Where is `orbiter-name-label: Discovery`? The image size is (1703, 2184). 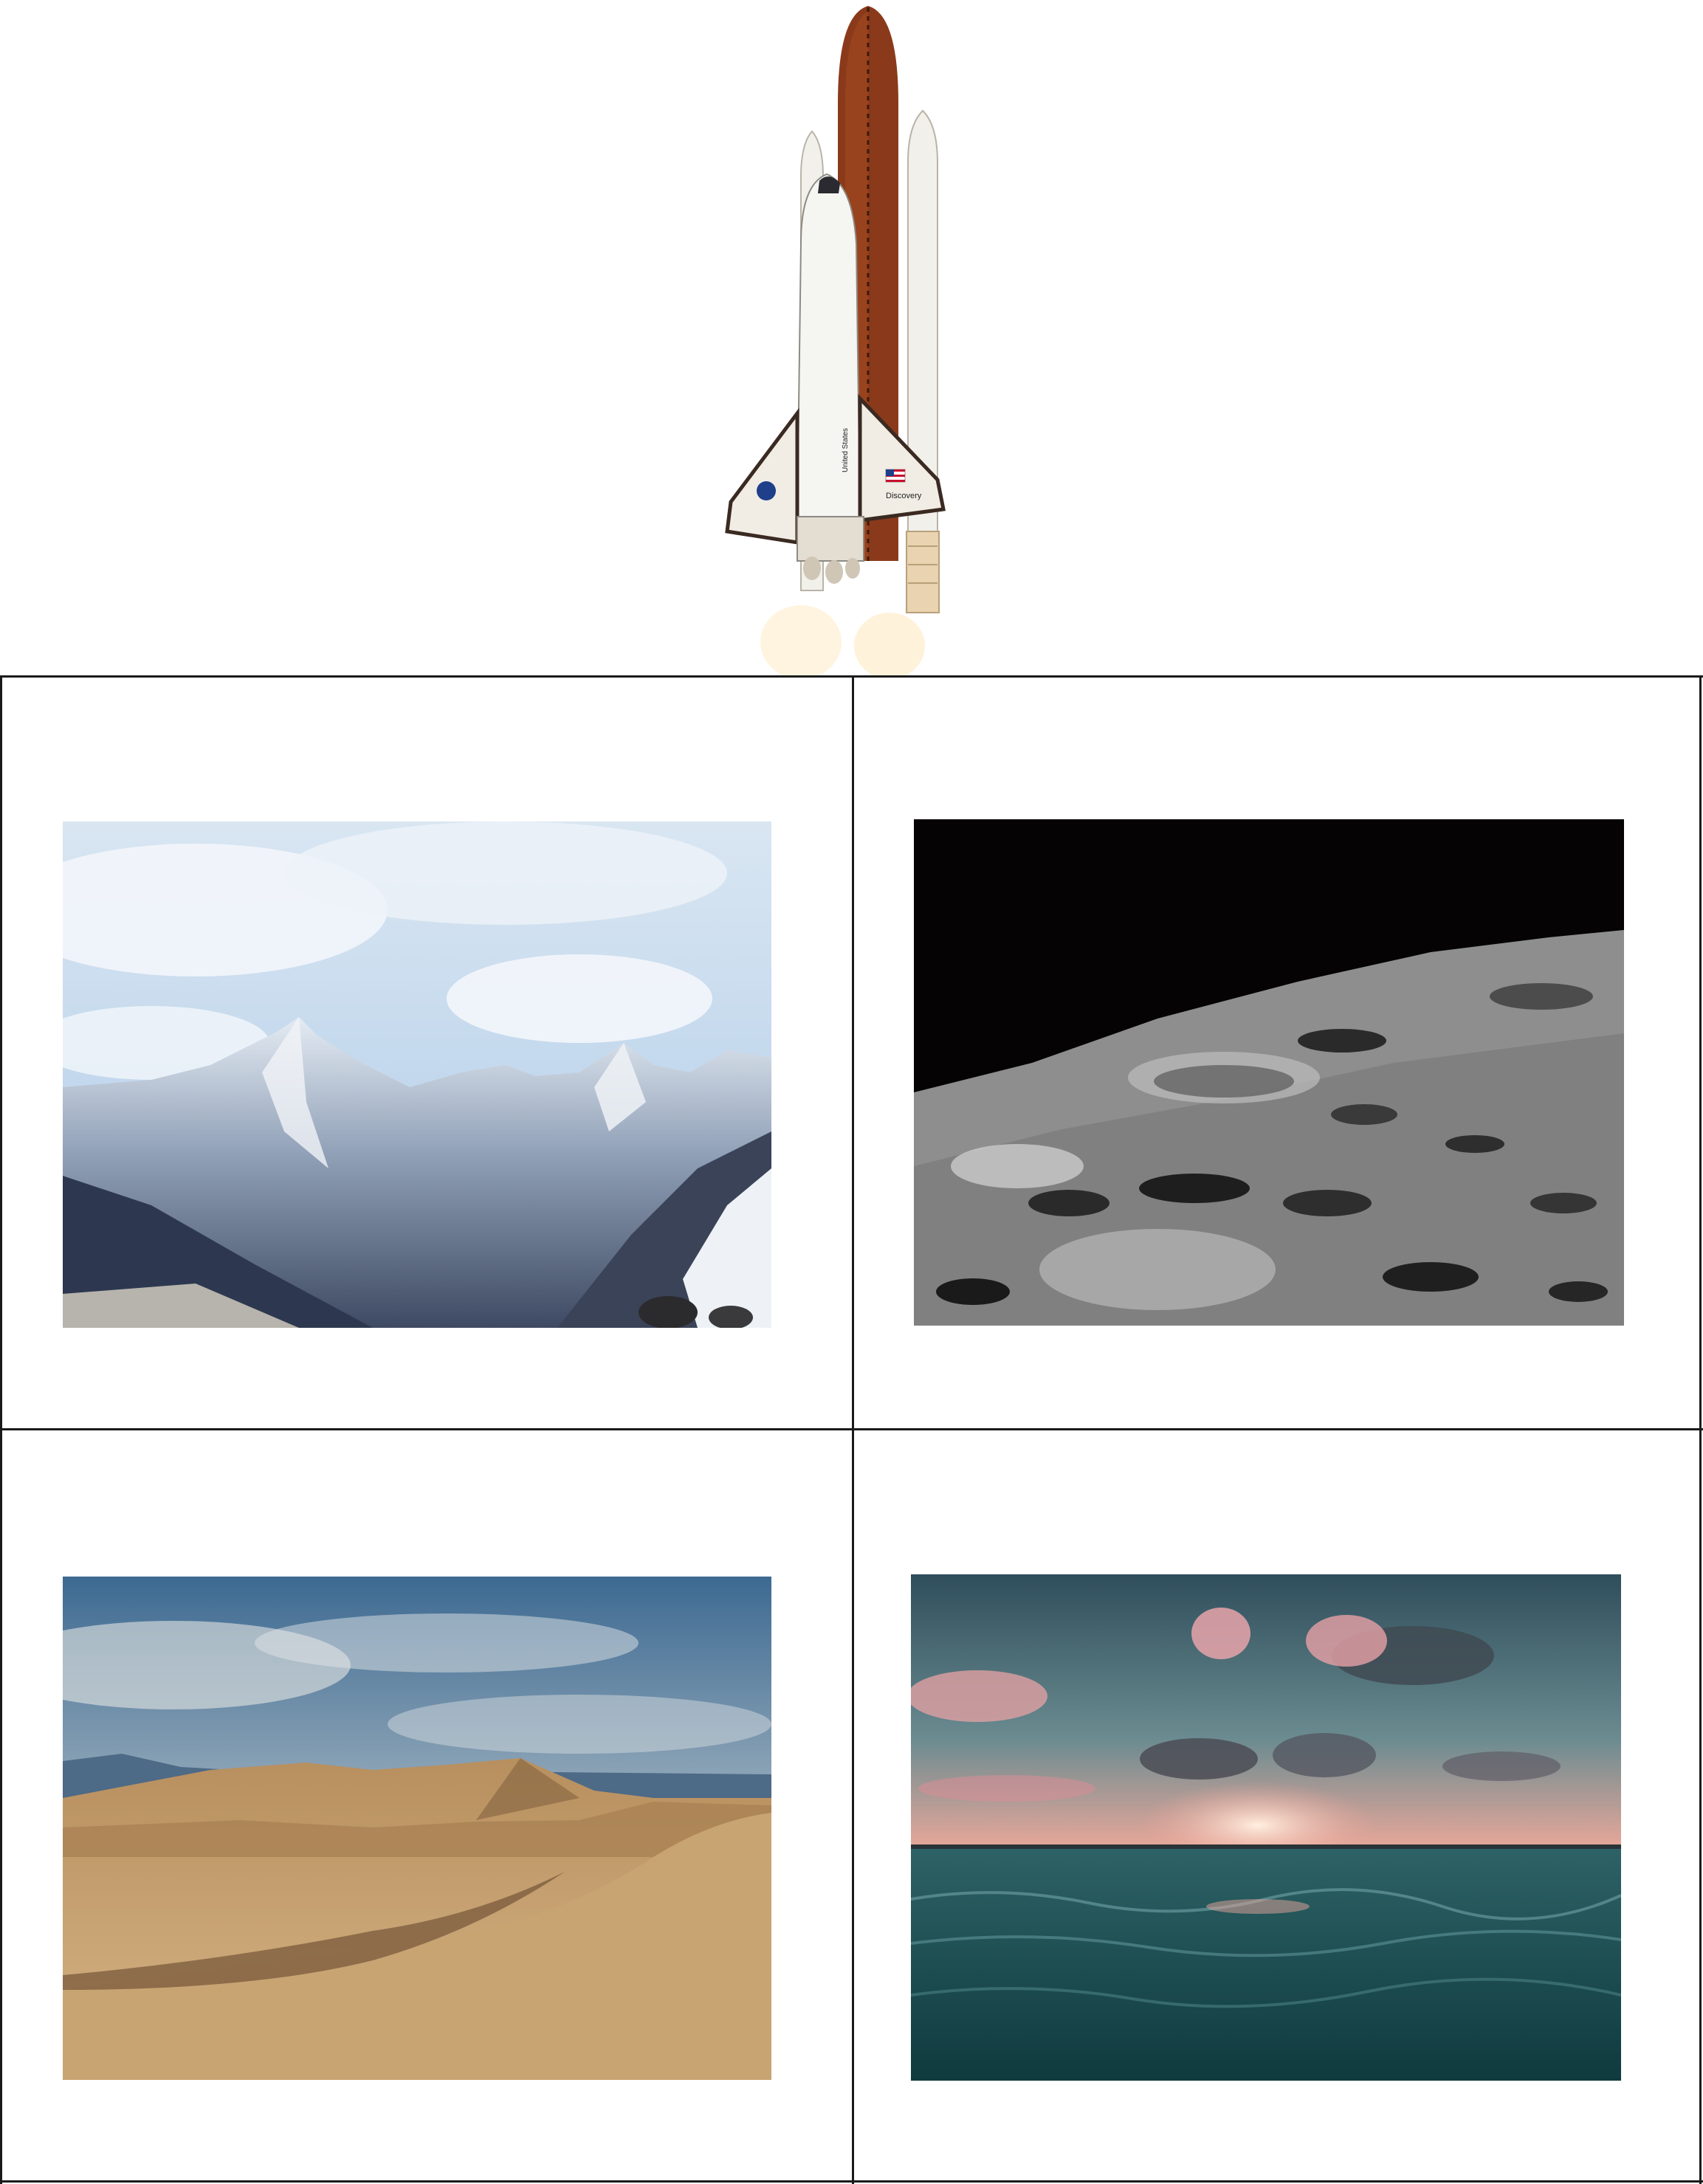
orbiter-name-label: Discovery is located at coordinates (904, 496).